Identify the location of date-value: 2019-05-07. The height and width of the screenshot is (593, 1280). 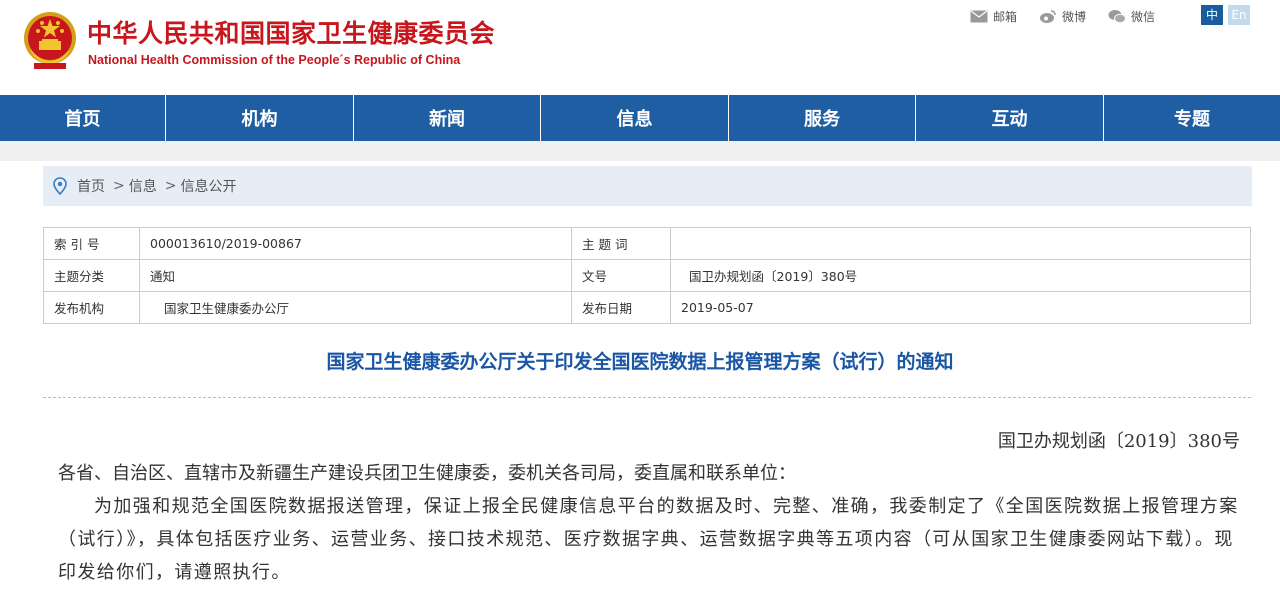
(960, 307).